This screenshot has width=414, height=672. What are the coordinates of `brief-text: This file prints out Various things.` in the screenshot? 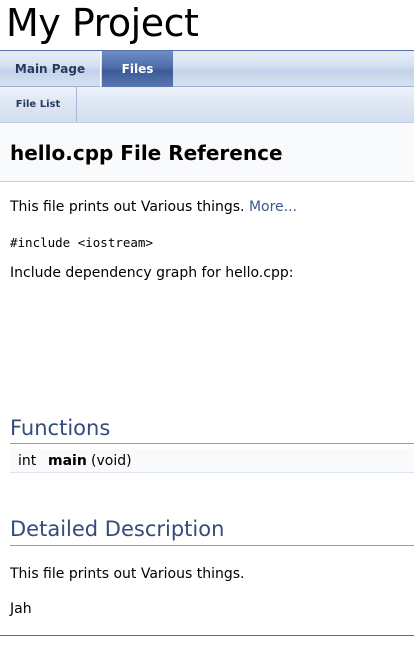 It's located at (129, 207).